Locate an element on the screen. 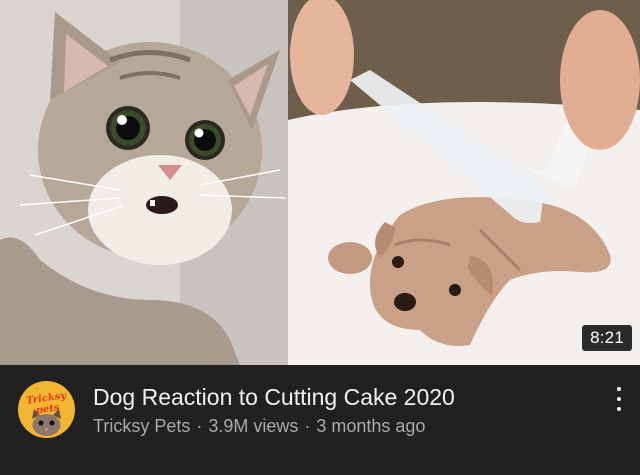  channel-avatar: Tricksy pets is located at coordinates (46, 409).